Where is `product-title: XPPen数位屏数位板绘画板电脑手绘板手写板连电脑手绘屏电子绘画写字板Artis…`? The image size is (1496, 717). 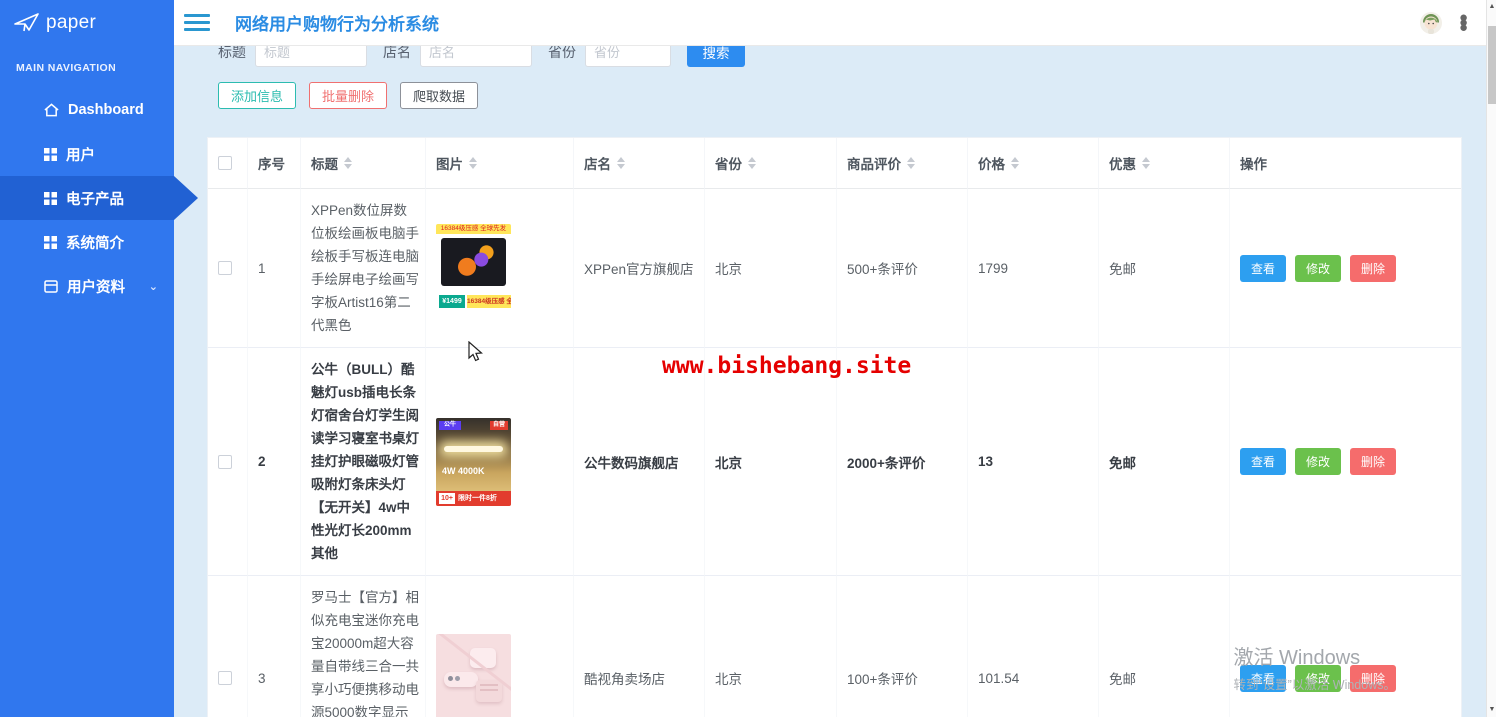 product-title: XPPen数位屏数位板绘画板电脑手绘板手写板连电脑手绘屏电子绘画写字板Artis… is located at coordinates (363, 268).